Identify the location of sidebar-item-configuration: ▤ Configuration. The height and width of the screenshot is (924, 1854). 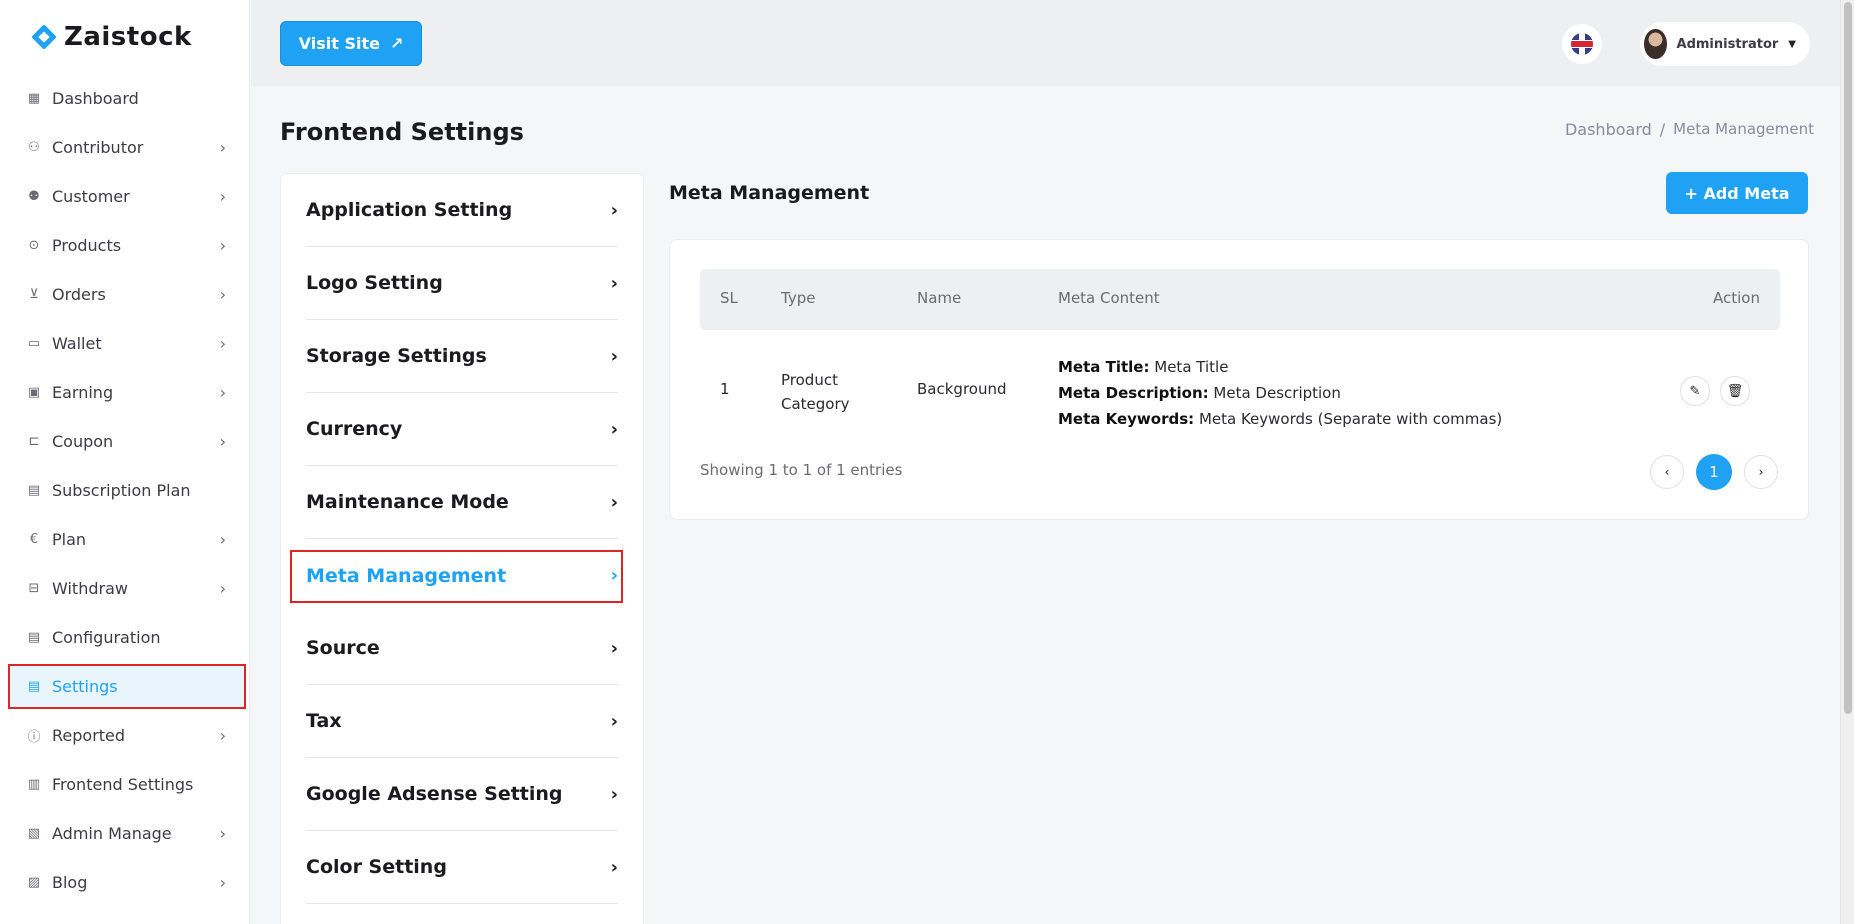
(127, 637).